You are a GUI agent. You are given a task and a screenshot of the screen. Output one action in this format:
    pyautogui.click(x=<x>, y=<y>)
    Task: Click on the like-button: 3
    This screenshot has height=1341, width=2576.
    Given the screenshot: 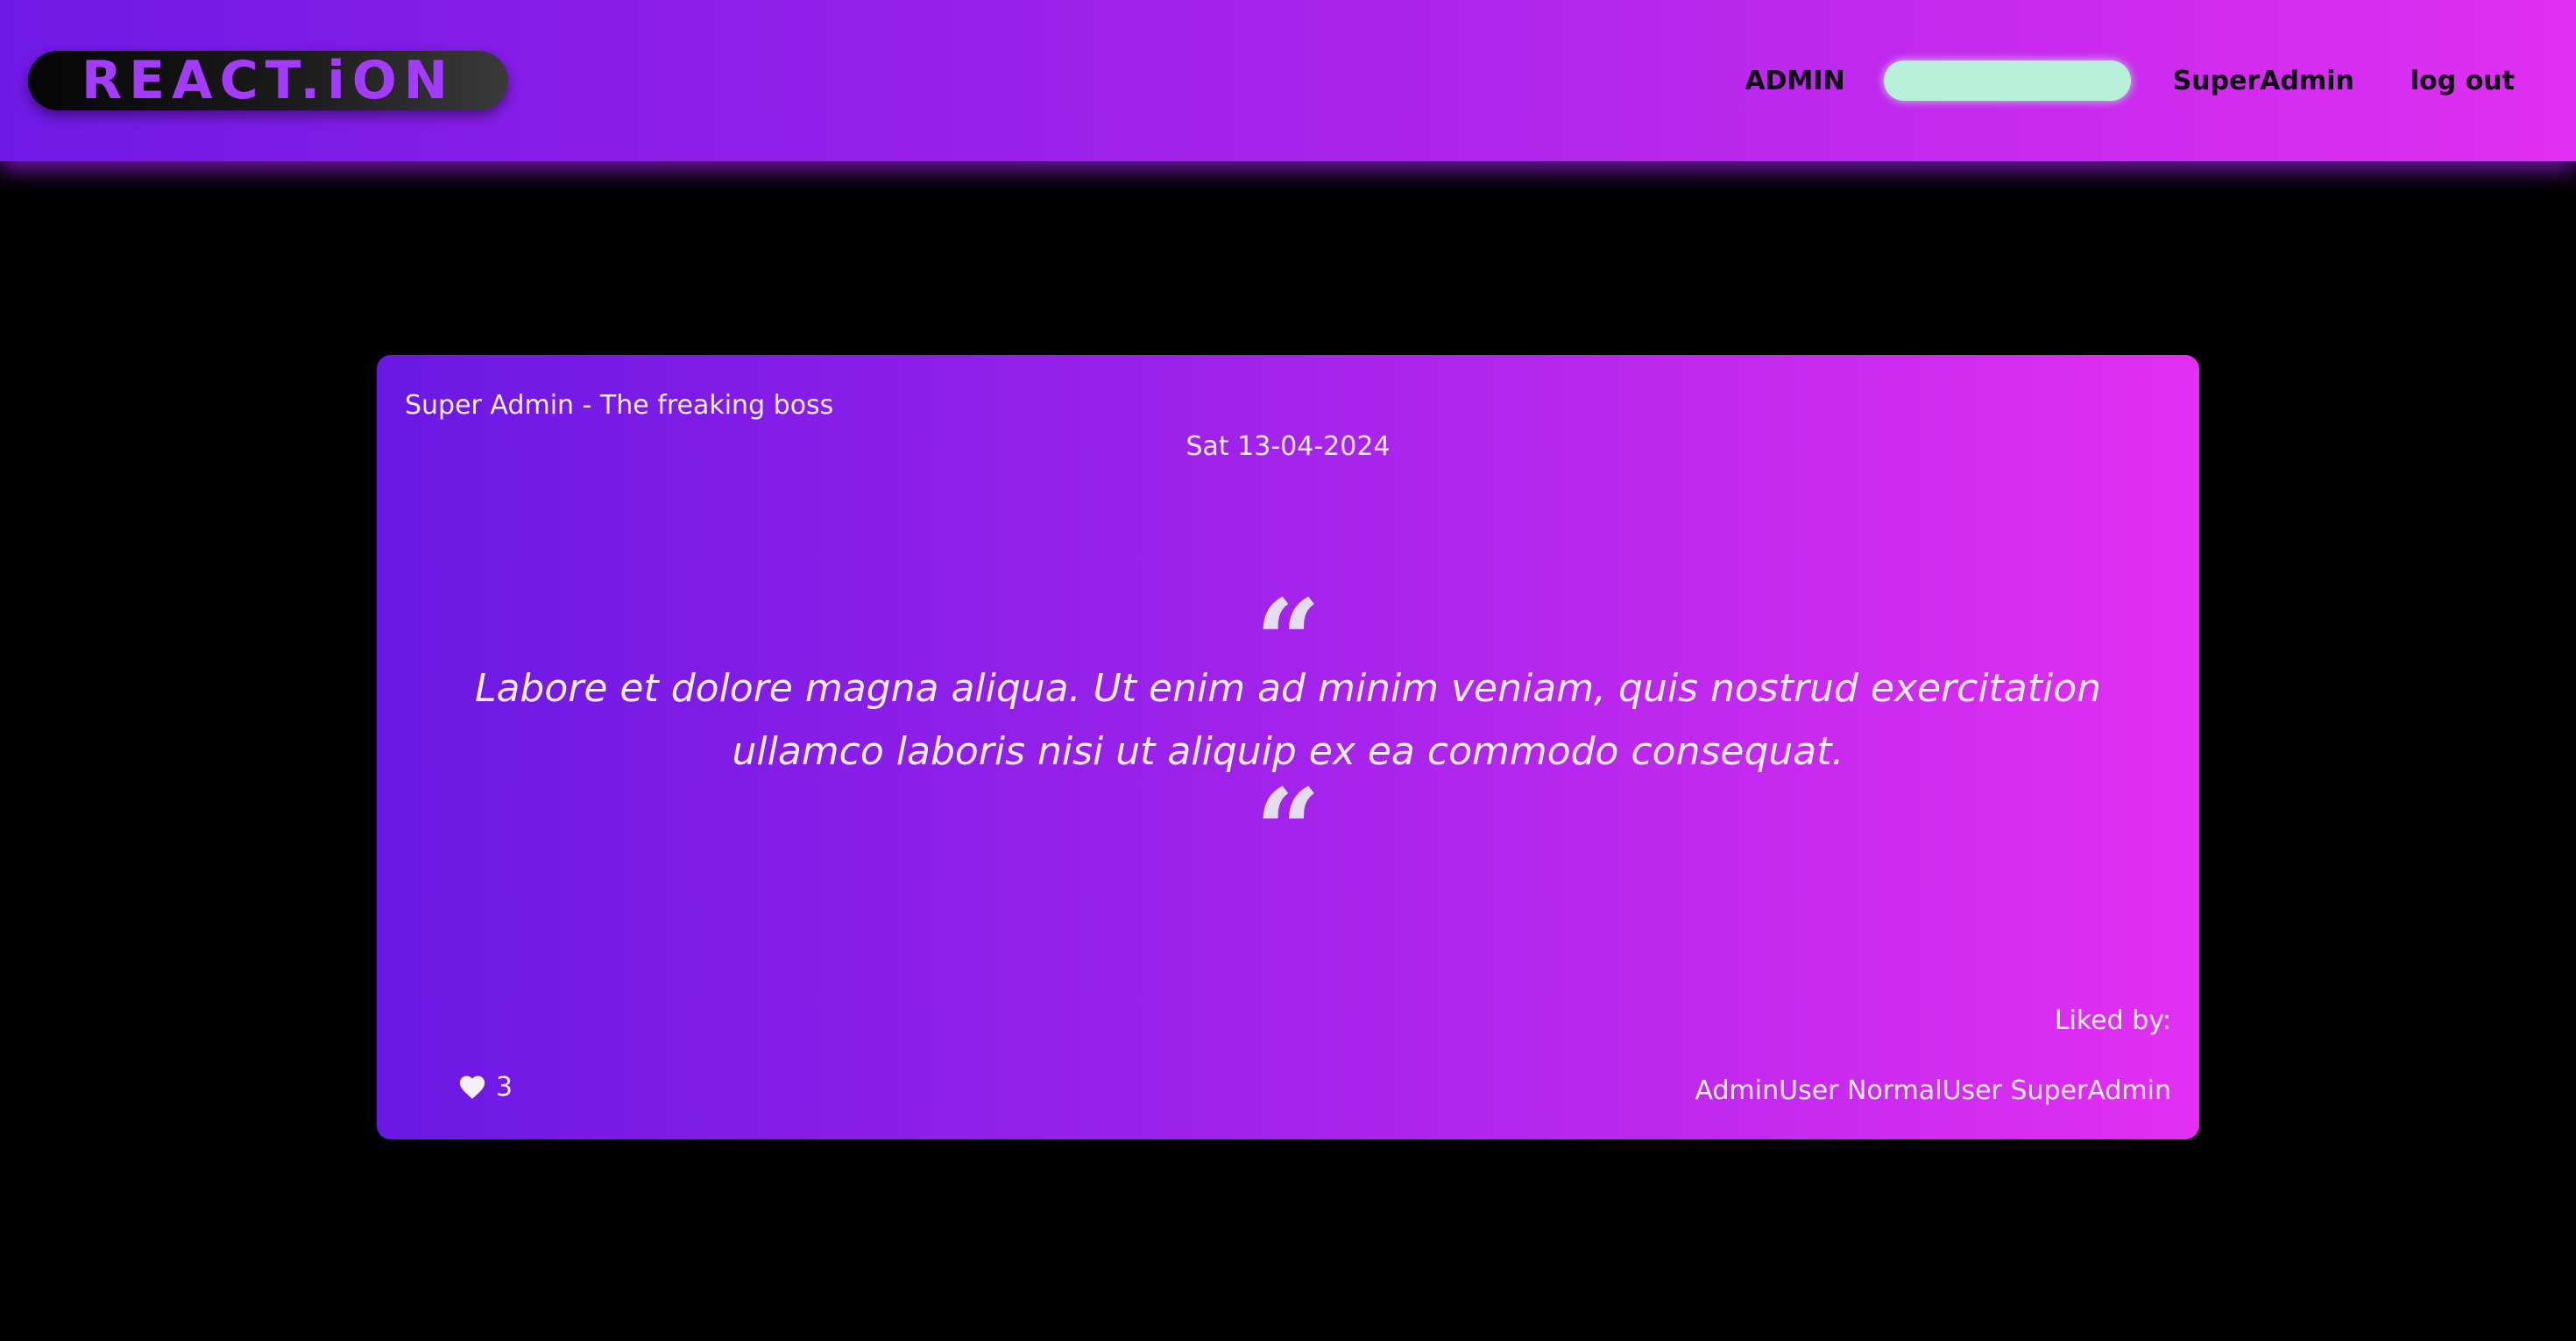 What is the action you would take?
    pyautogui.click(x=485, y=1087)
    